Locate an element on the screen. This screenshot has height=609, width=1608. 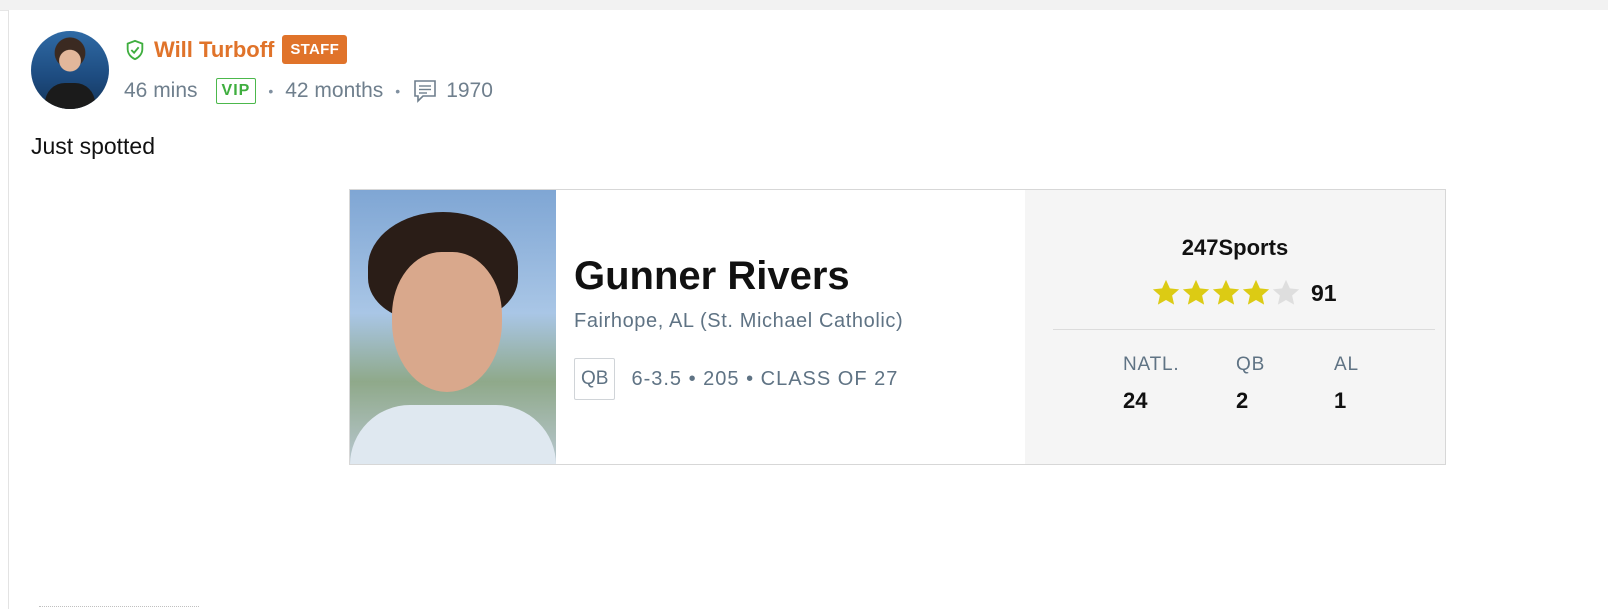
star-rating: 91 is located at coordinates (1244, 293).